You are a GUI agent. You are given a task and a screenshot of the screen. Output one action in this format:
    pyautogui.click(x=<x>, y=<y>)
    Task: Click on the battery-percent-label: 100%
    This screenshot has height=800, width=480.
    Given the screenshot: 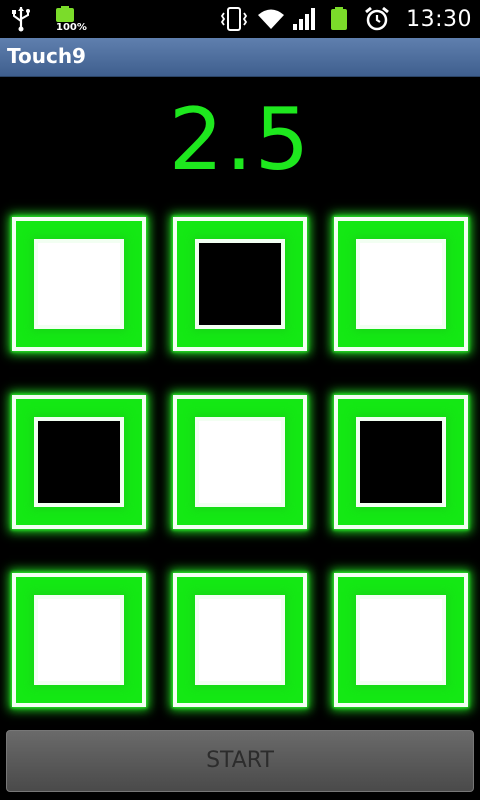 What is the action you would take?
    pyautogui.click(x=71, y=27)
    